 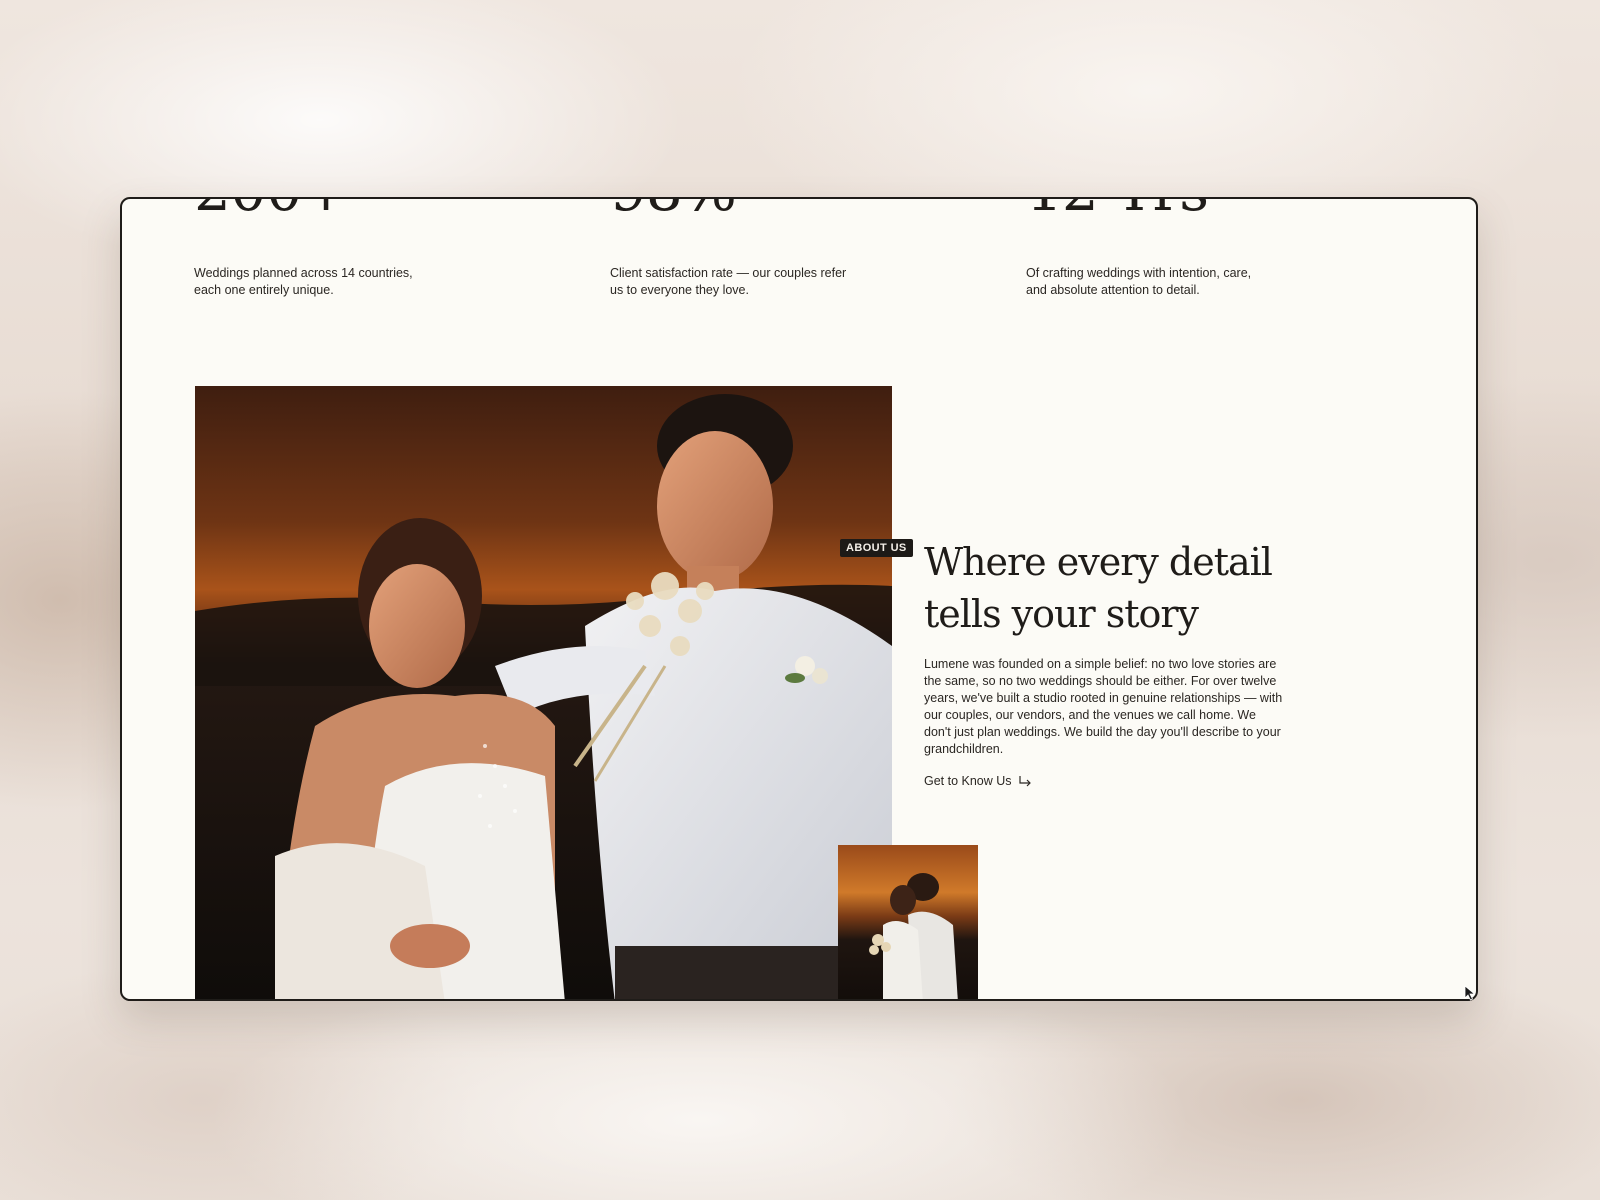 I want to click on stat-value: 200+, so click(x=272, y=209).